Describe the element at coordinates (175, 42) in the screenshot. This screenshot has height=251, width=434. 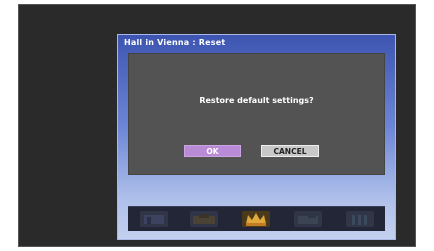
I see `window-title: Hall in Vienna : Reset` at that location.